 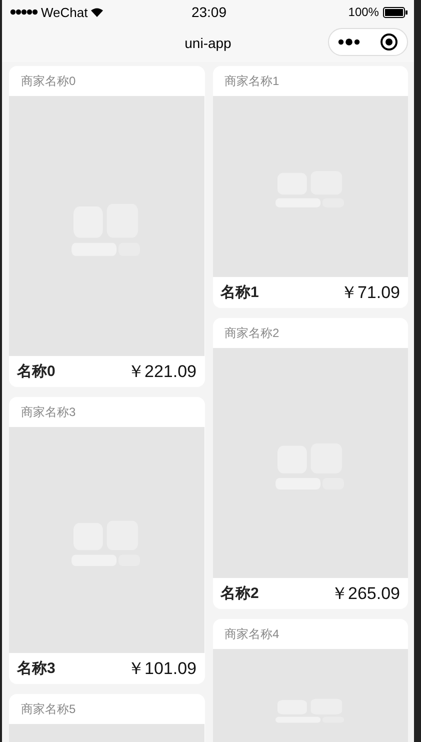 What do you see at coordinates (368, 42) in the screenshot?
I see `capsule-menu` at bounding box center [368, 42].